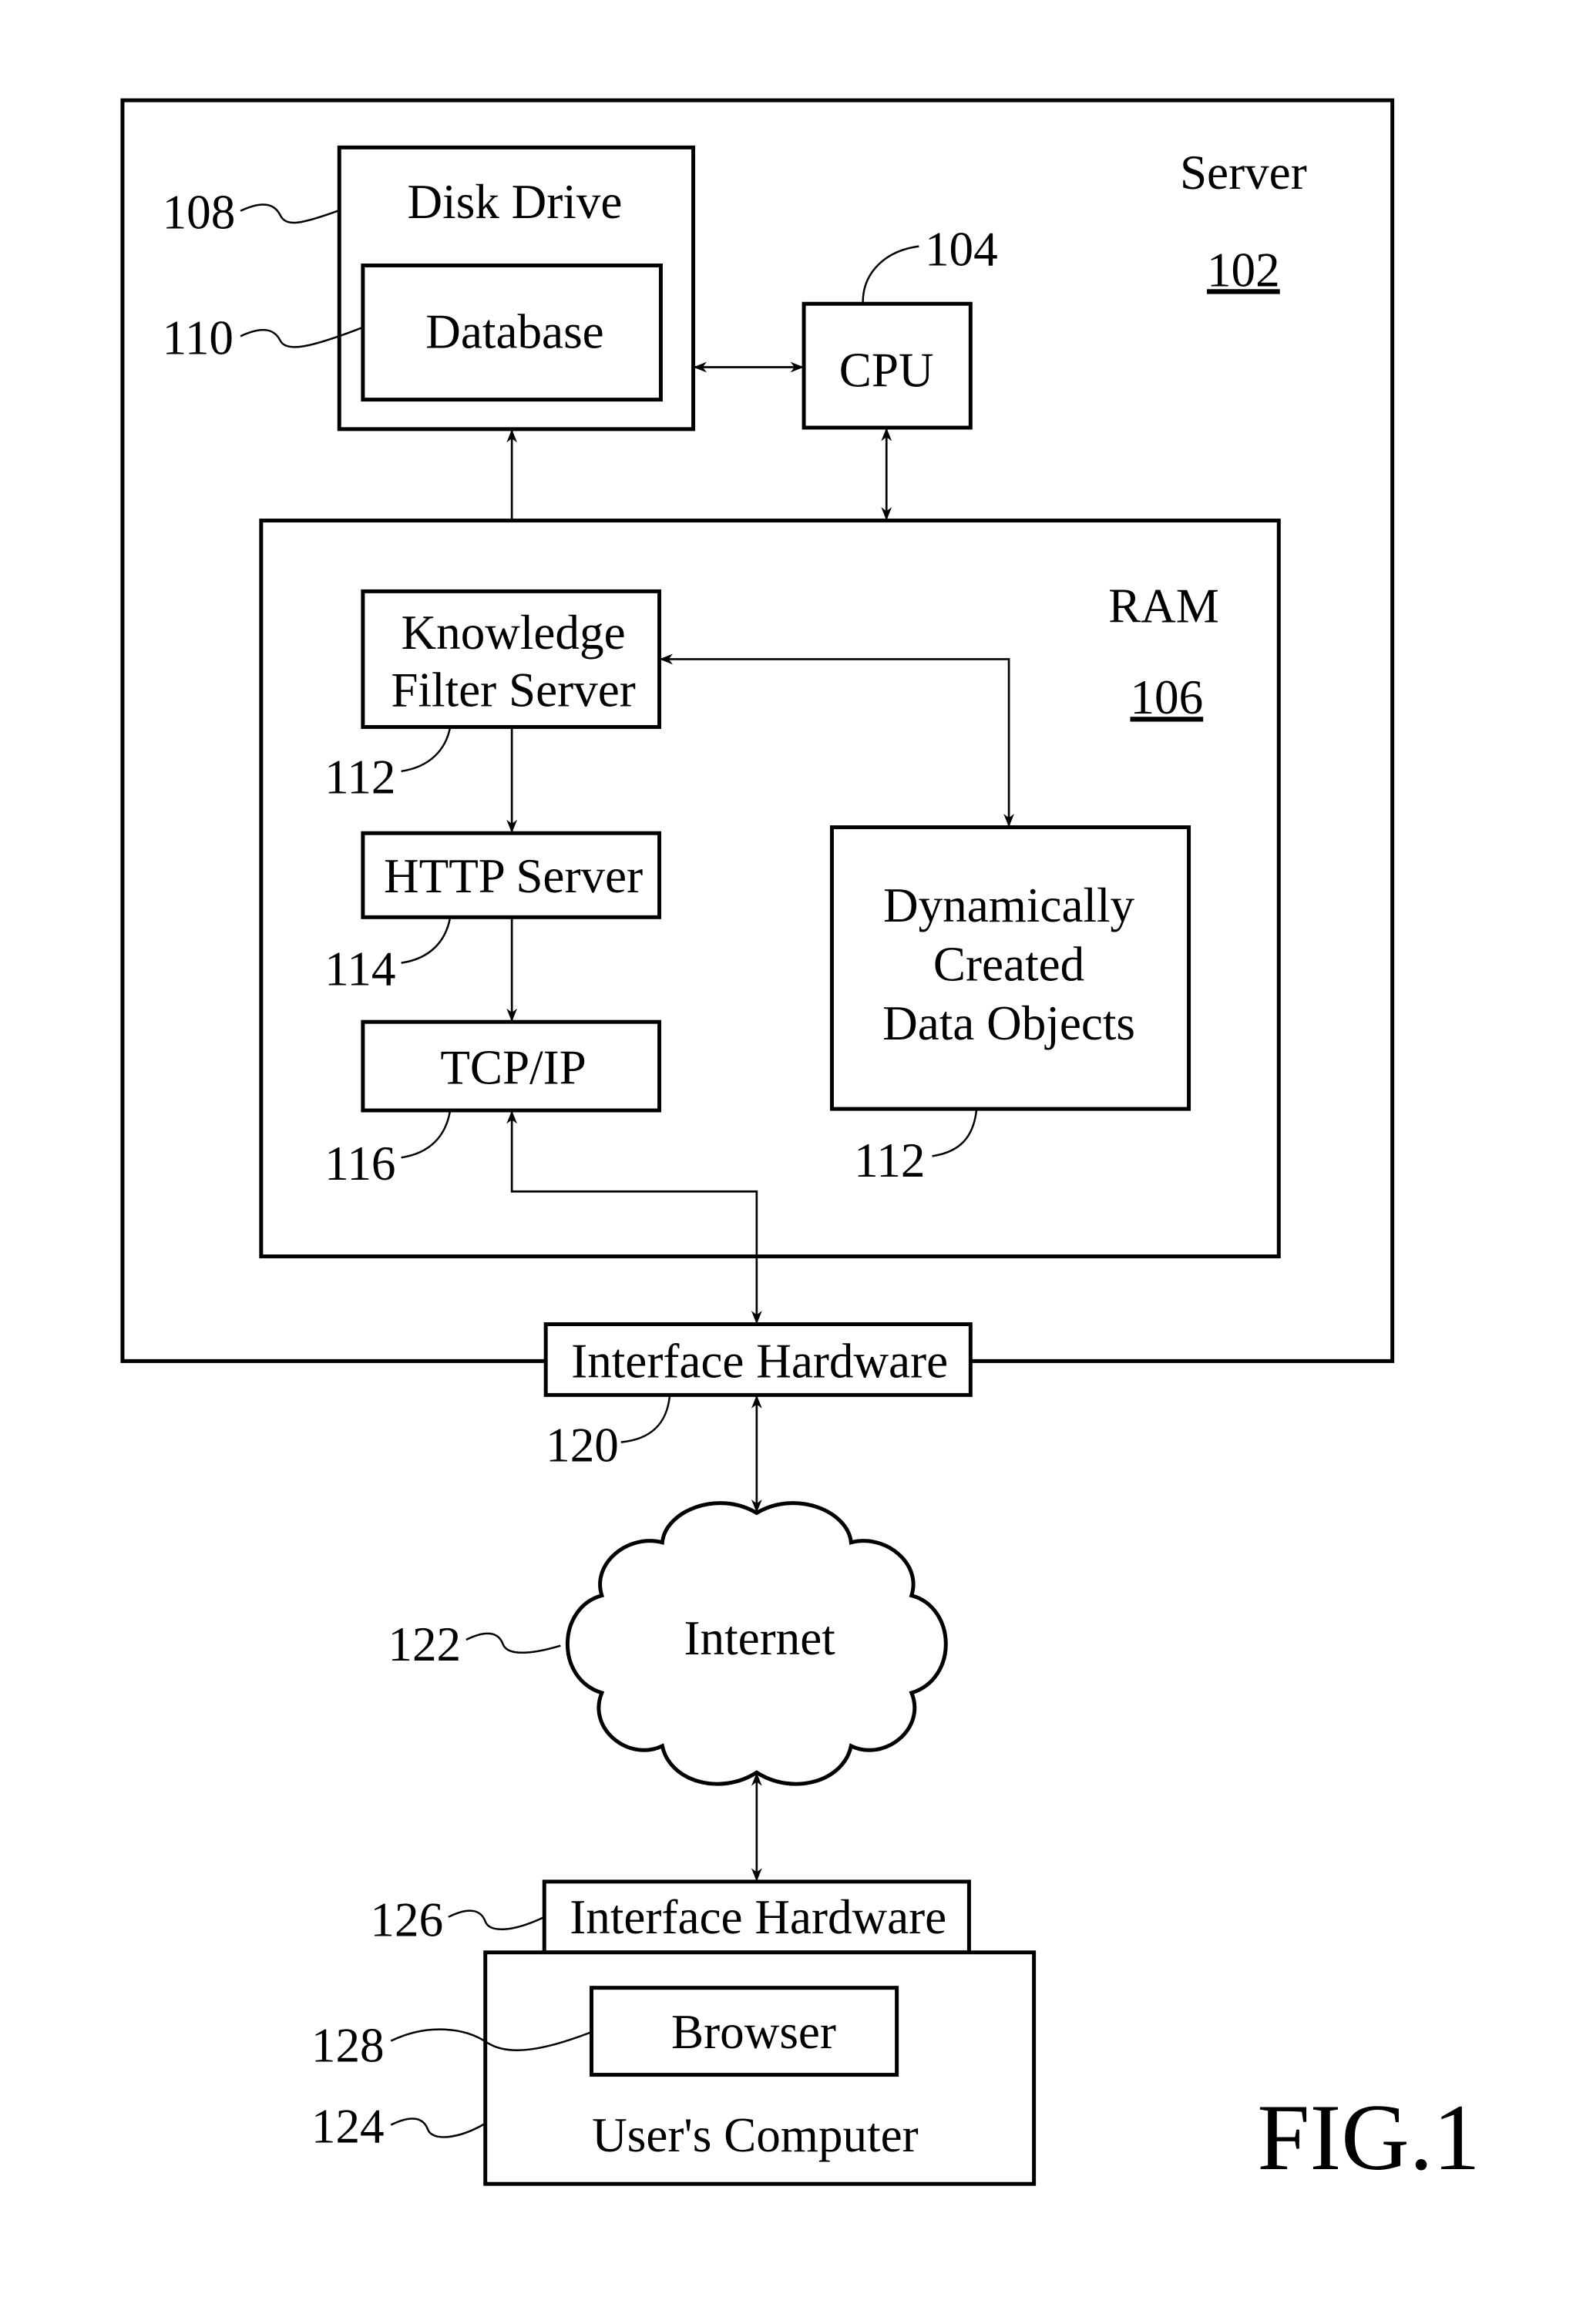 Image resolution: width=1593 pixels, height=2324 pixels. I want to click on users-computer-title: User's Computer, so click(755, 2135).